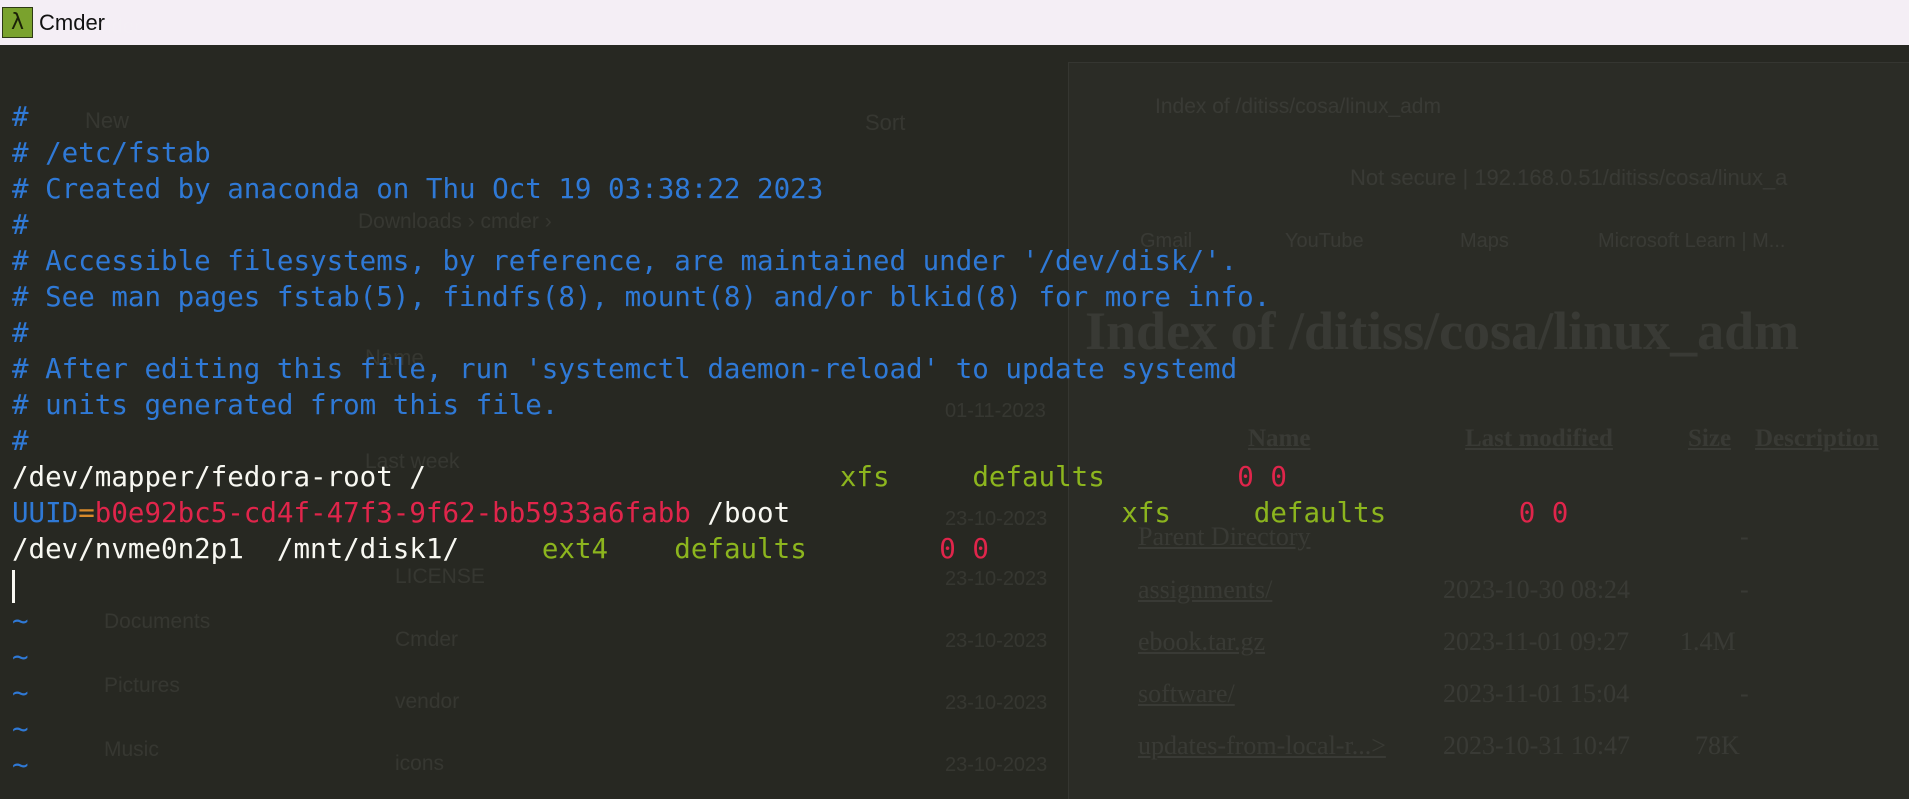 This screenshot has height=799, width=1909. What do you see at coordinates (219, 477) in the screenshot?
I see `device-path: /dev/mapper/fedora-root /` at bounding box center [219, 477].